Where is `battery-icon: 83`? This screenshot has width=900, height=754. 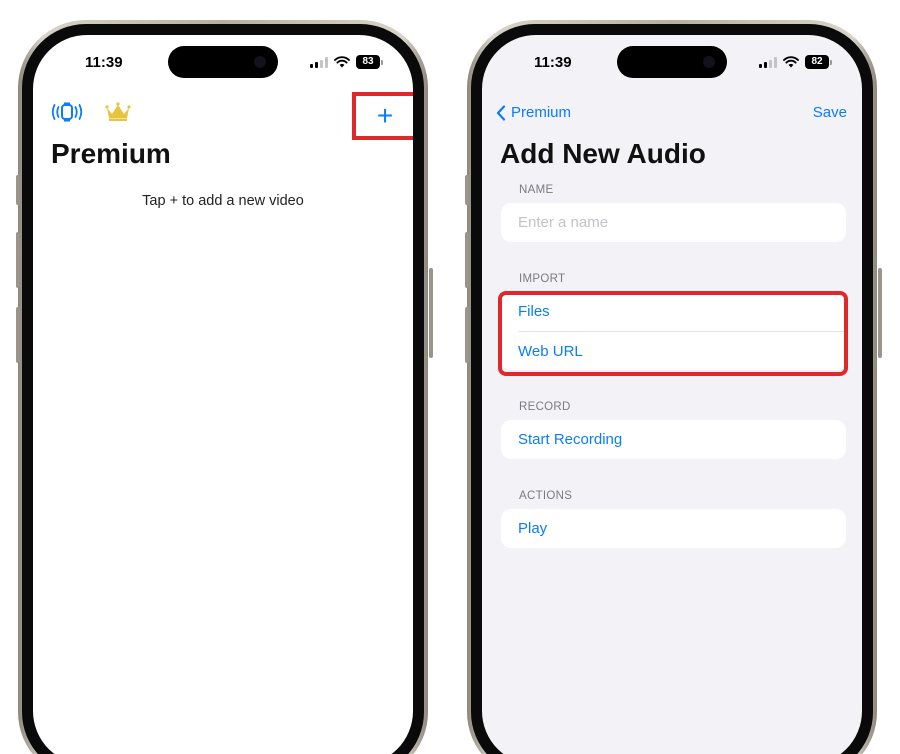 battery-icon: 83 is located at coordinates (369, 62).